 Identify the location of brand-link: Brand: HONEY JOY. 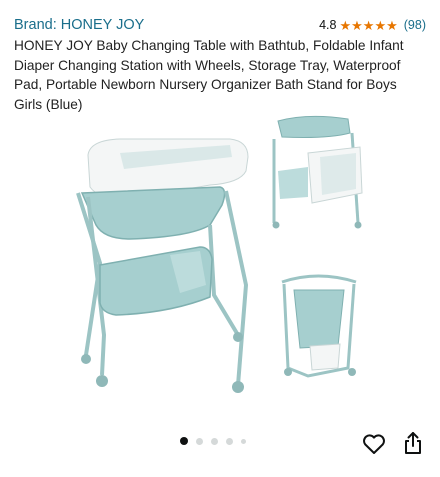
(79, 25).